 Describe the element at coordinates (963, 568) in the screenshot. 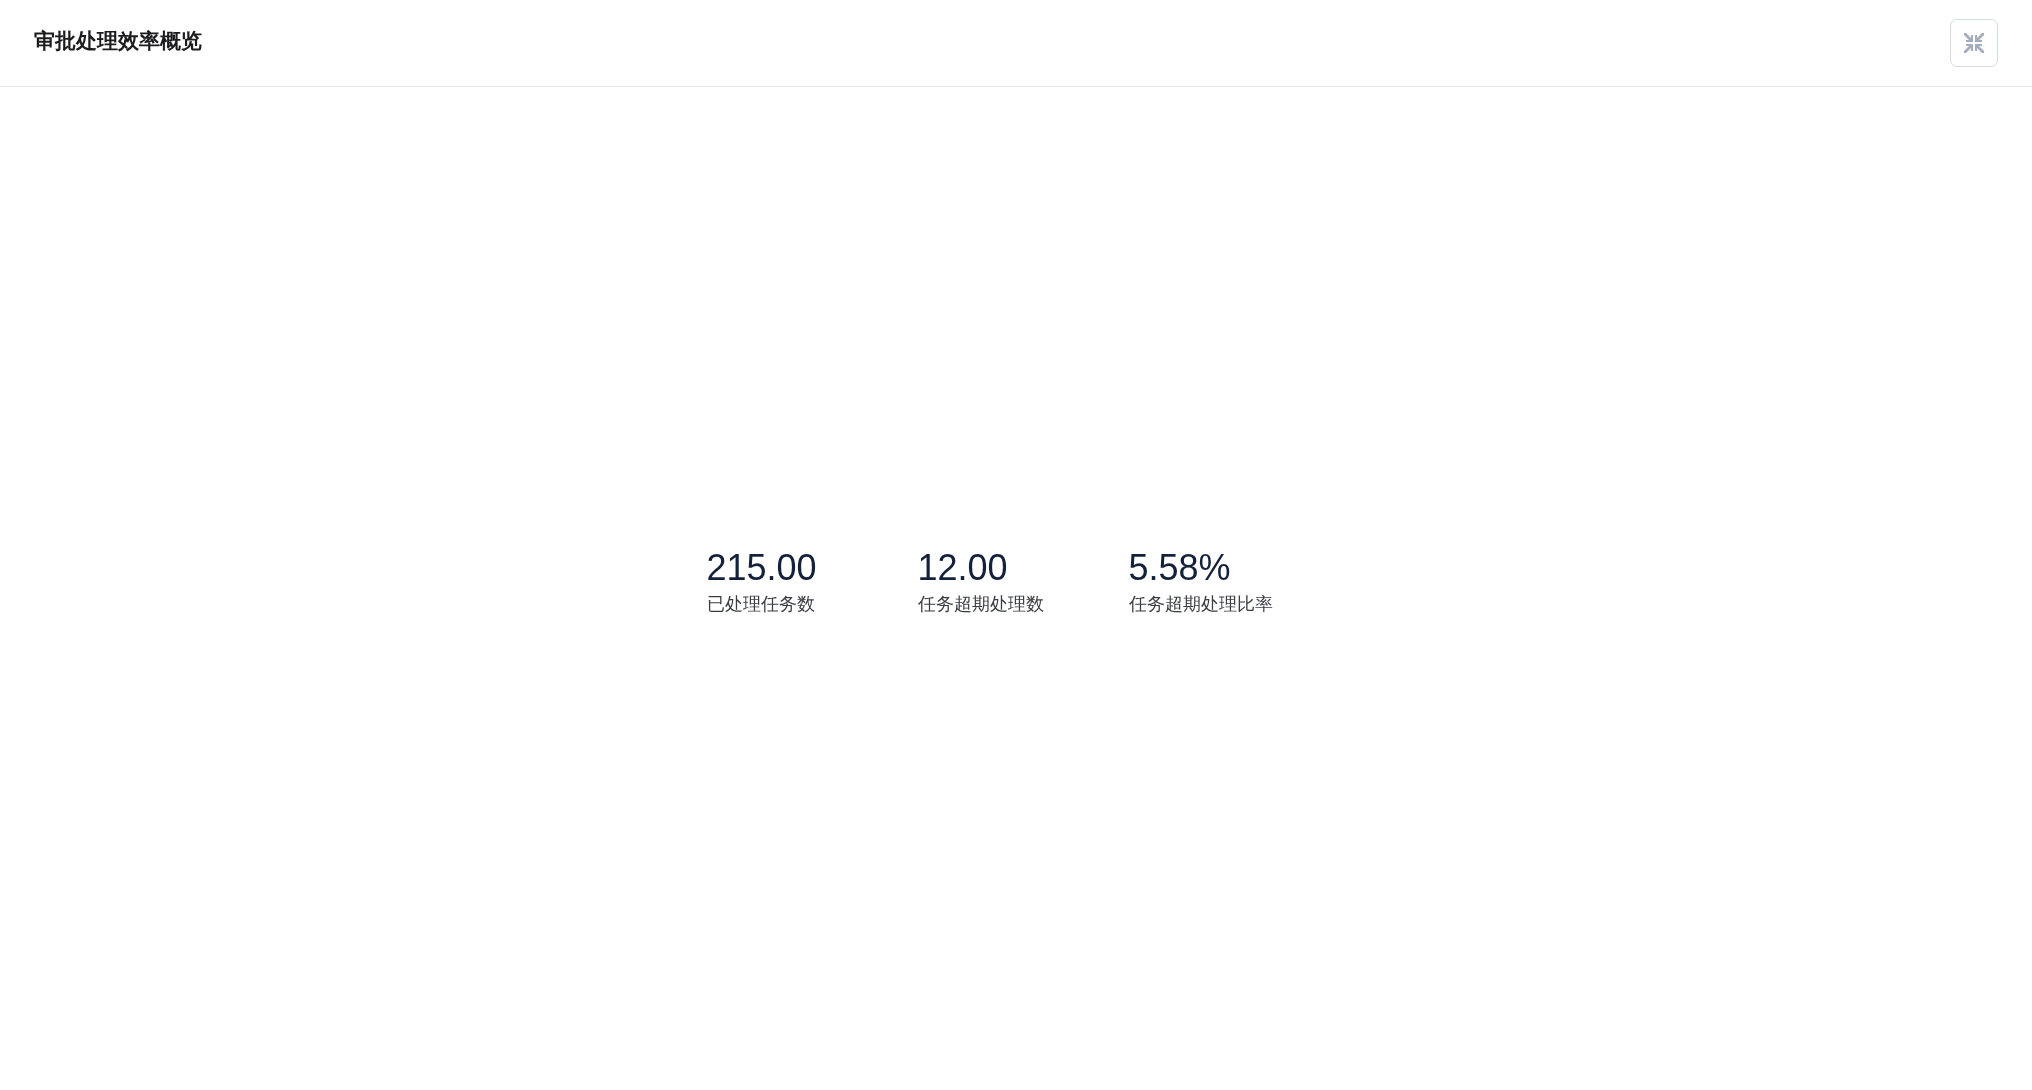

I see `stat-value: 12.00` at that location.